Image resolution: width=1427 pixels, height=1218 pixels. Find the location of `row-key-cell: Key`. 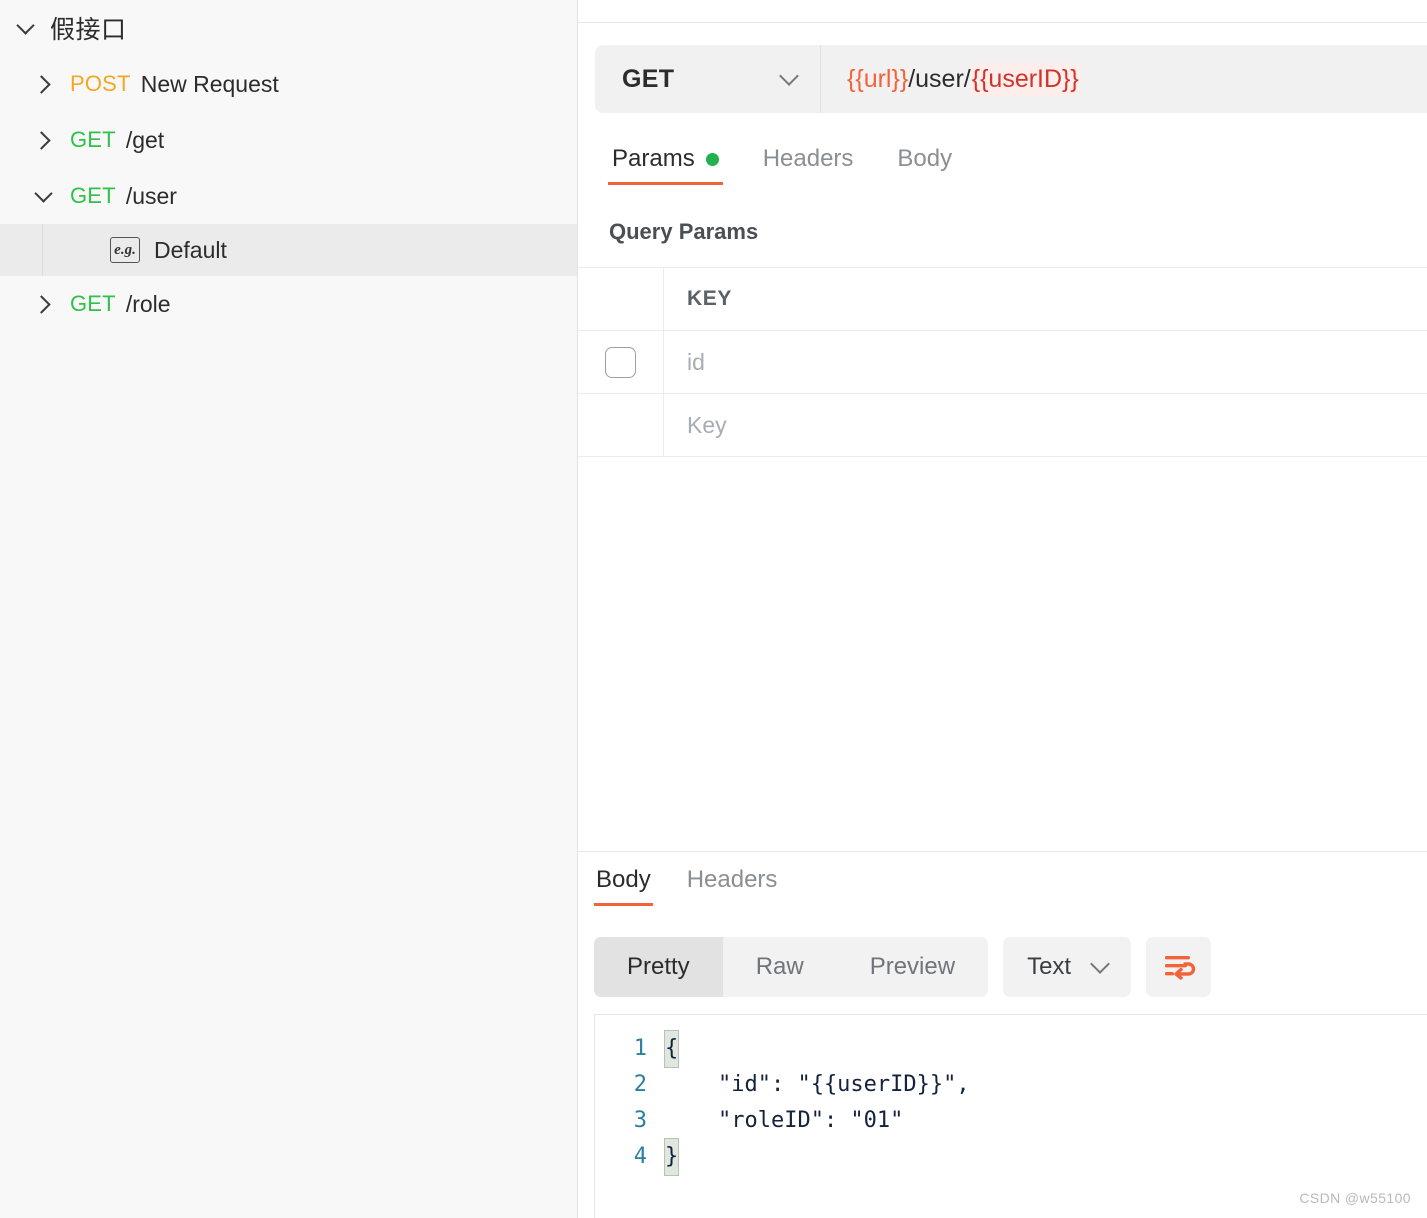

row-key-cell: Key is located at coordinates (1045, 425).